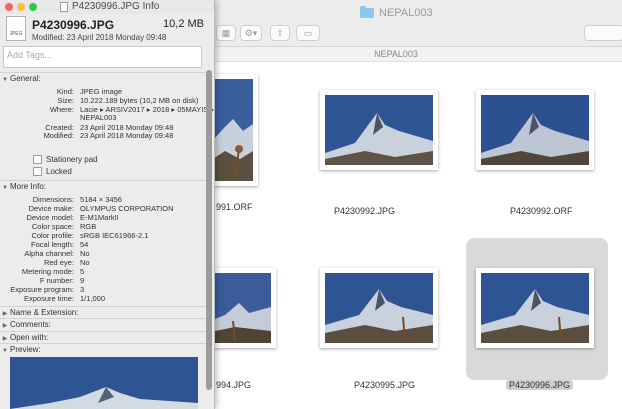 Image resolution: width=622 pixels, height=409 pixels. Describe the element at coordinates (104, 383) in the screenshot. I see `preview-image` at that location.